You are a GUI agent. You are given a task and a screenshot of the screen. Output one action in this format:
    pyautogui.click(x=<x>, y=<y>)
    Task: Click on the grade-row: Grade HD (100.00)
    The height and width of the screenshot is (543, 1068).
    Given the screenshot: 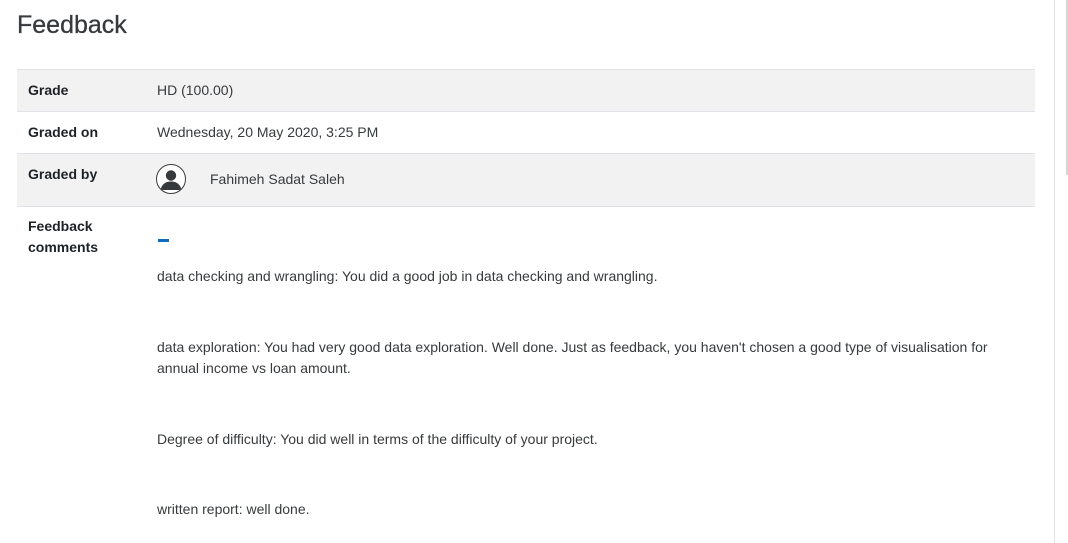 What is the action you would take?
    pyautogui.click(x=526, y=91)
    